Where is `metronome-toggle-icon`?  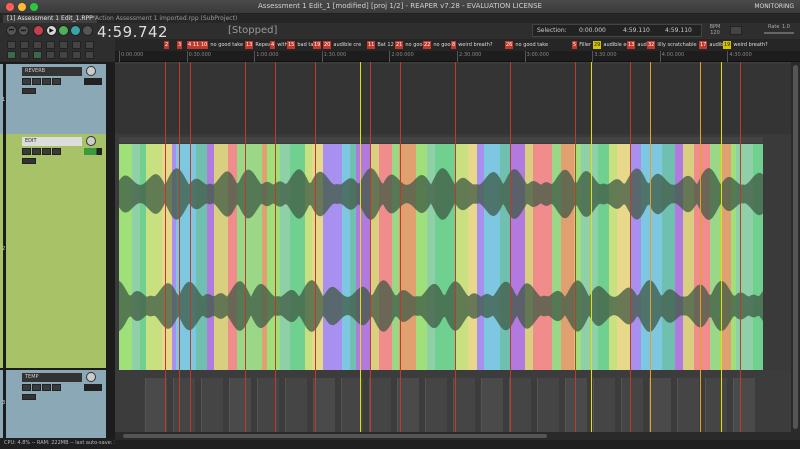 metronome-toggle-icon is located at coordinates (89, 45).